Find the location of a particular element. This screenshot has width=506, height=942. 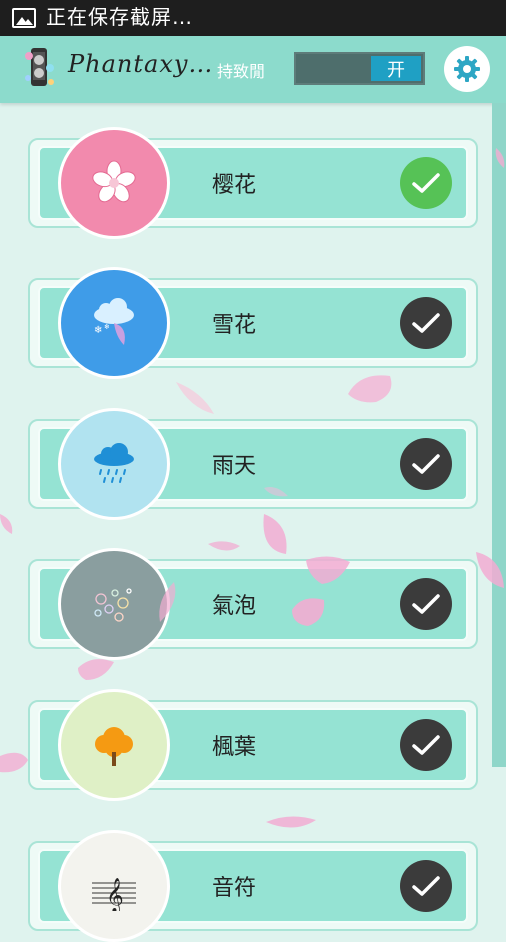

list-item-sakura: 樱花 is located at coordinates (253, 183).